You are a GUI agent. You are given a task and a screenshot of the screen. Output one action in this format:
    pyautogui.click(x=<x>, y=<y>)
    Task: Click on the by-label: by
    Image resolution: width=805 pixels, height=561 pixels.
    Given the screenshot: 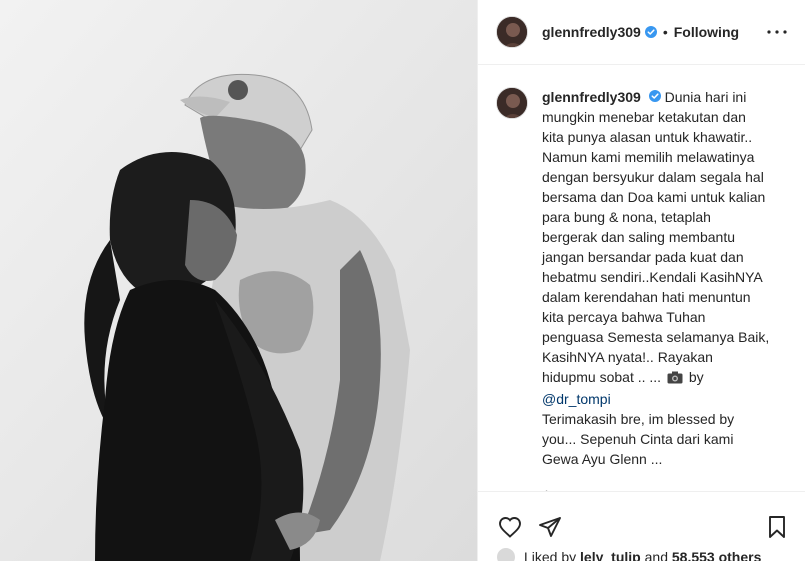 What is the action you would take?
    pyautogui.click(x=696, y=377)
    